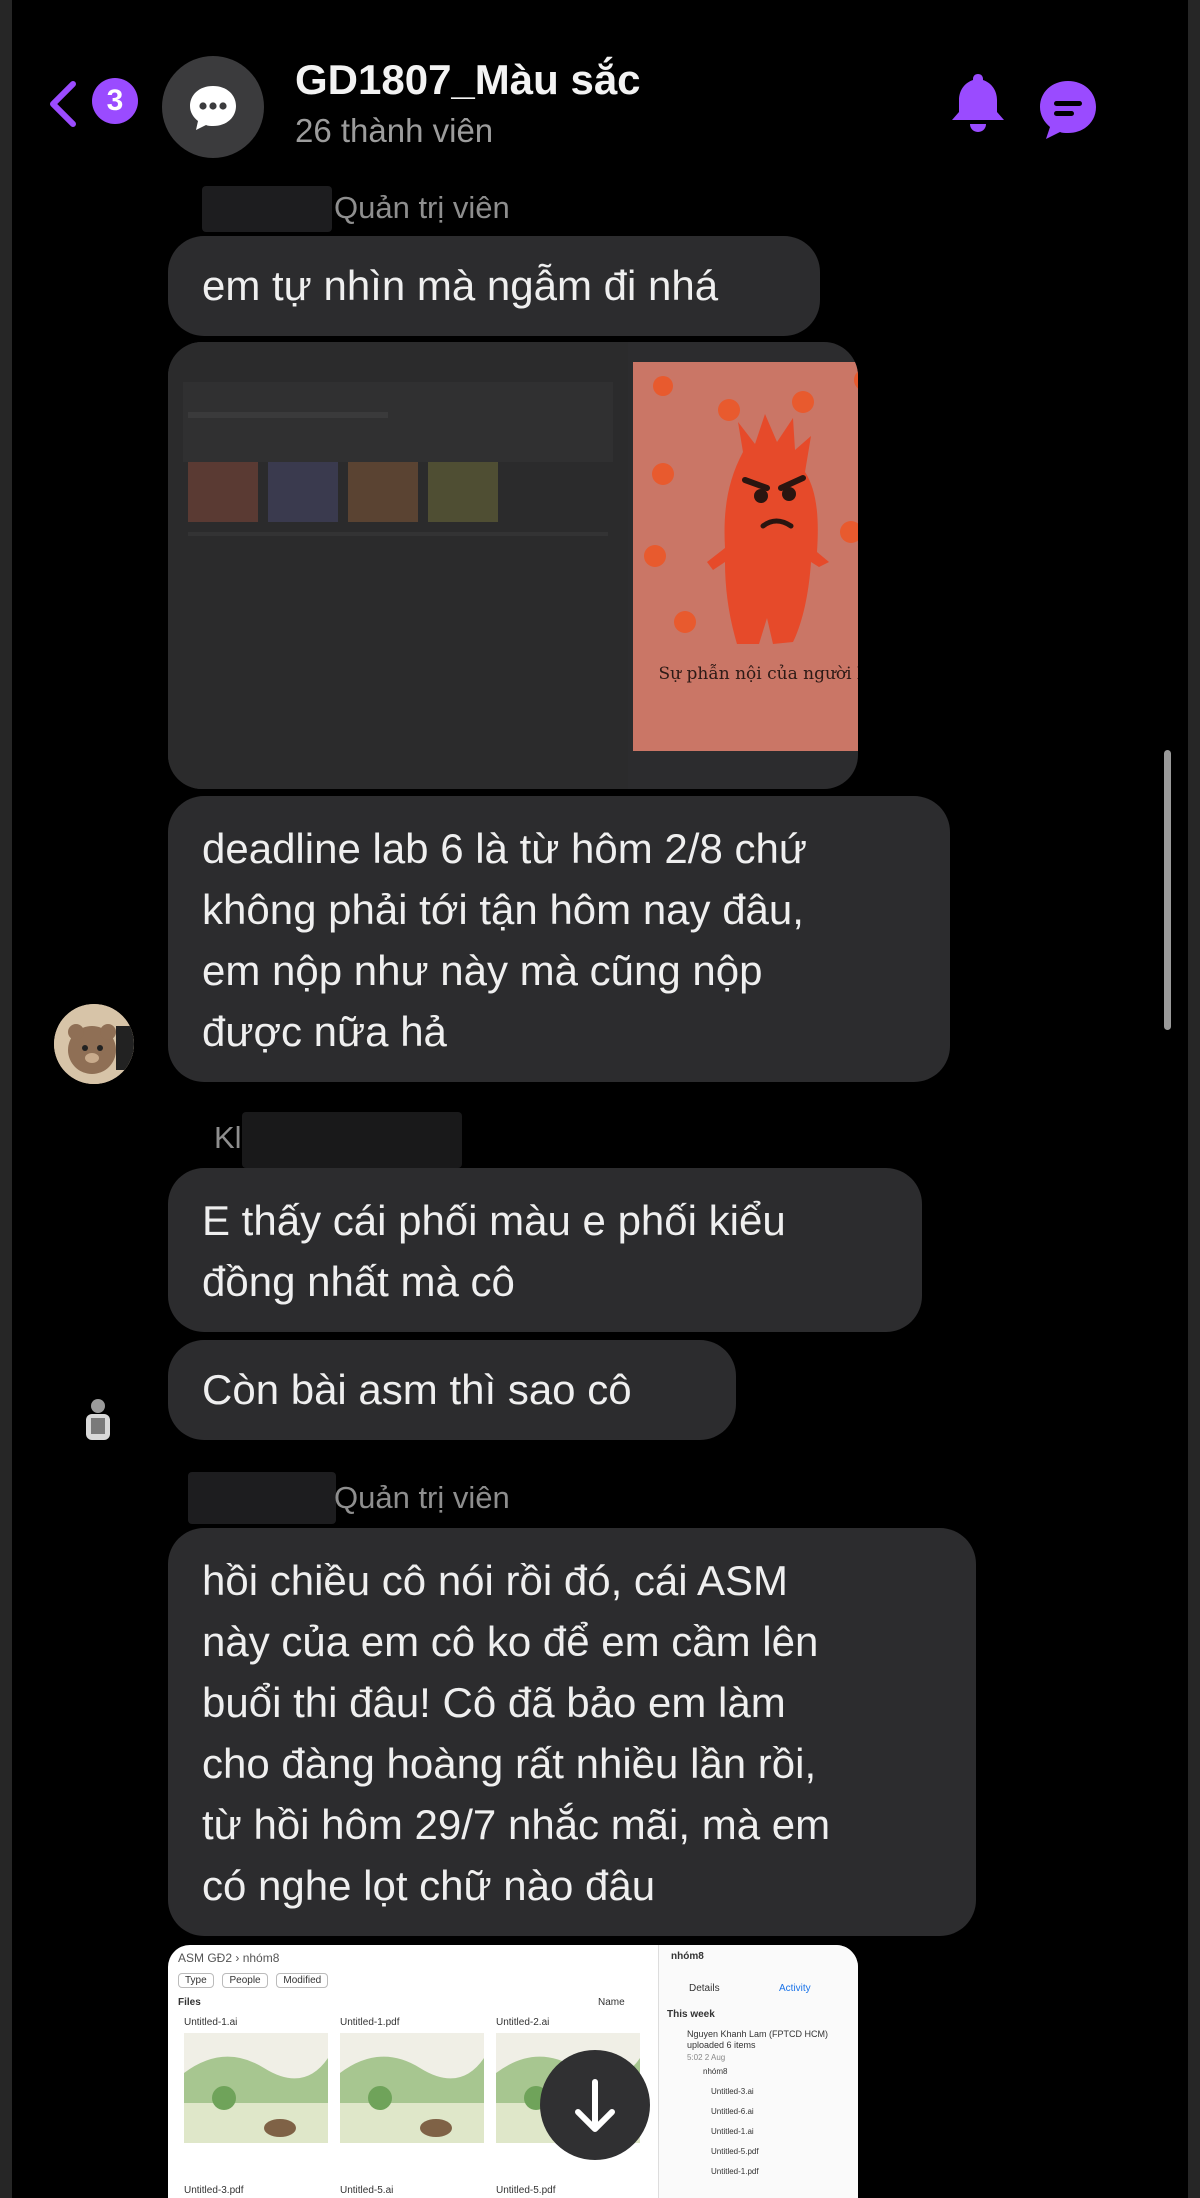 The width and height of the screenshot is (1200, 2198). What do you see at coordinates (715, 2071) in the screenshot?
I see `panel-item: nhóm8` at bounding box center [715, 2071].